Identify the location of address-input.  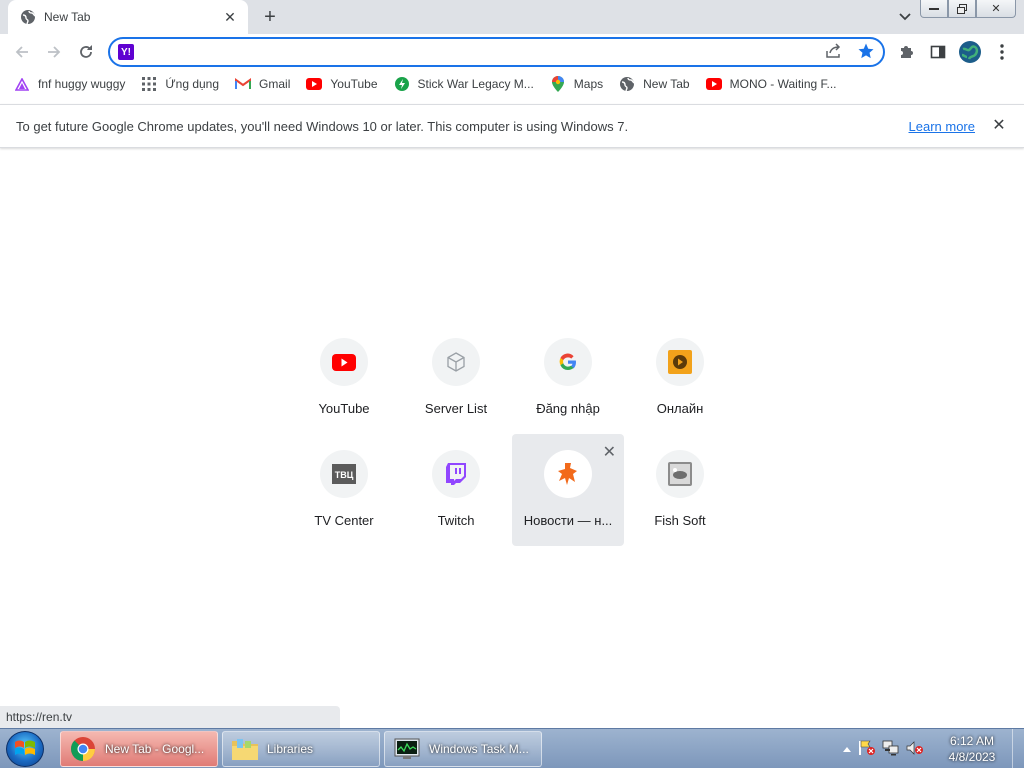
(483, 52).